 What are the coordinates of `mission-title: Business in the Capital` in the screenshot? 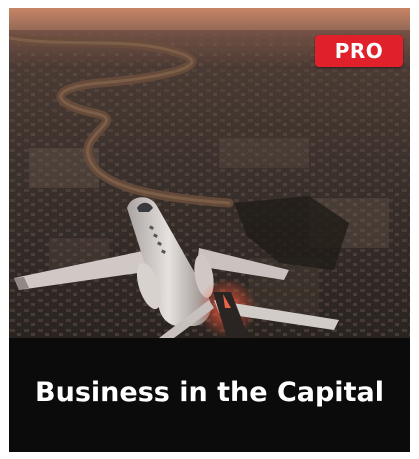 It's located at (209, 392).